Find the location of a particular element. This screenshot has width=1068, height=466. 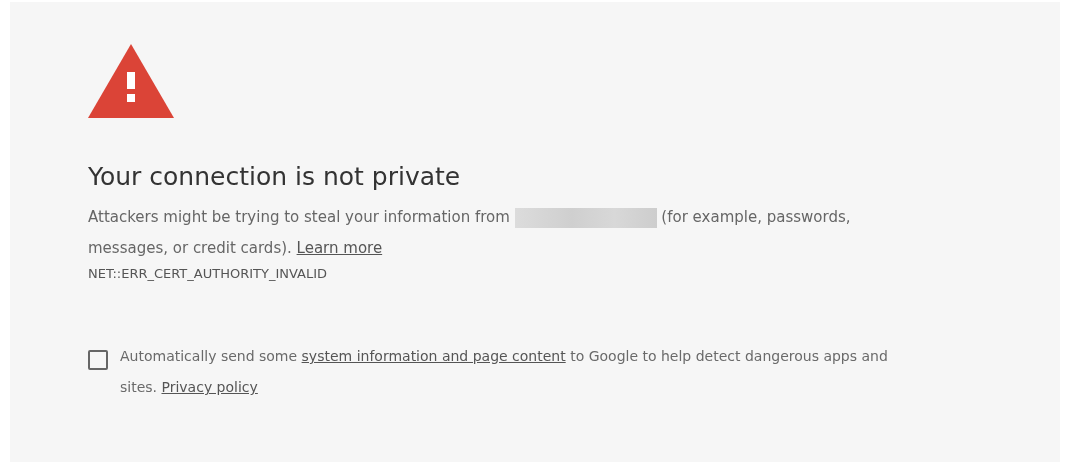

warning-message: Attackers might be trying to steal your information from (for example, passwords, messages, or credit cards). Learn more is located at coordinates (470, 232).